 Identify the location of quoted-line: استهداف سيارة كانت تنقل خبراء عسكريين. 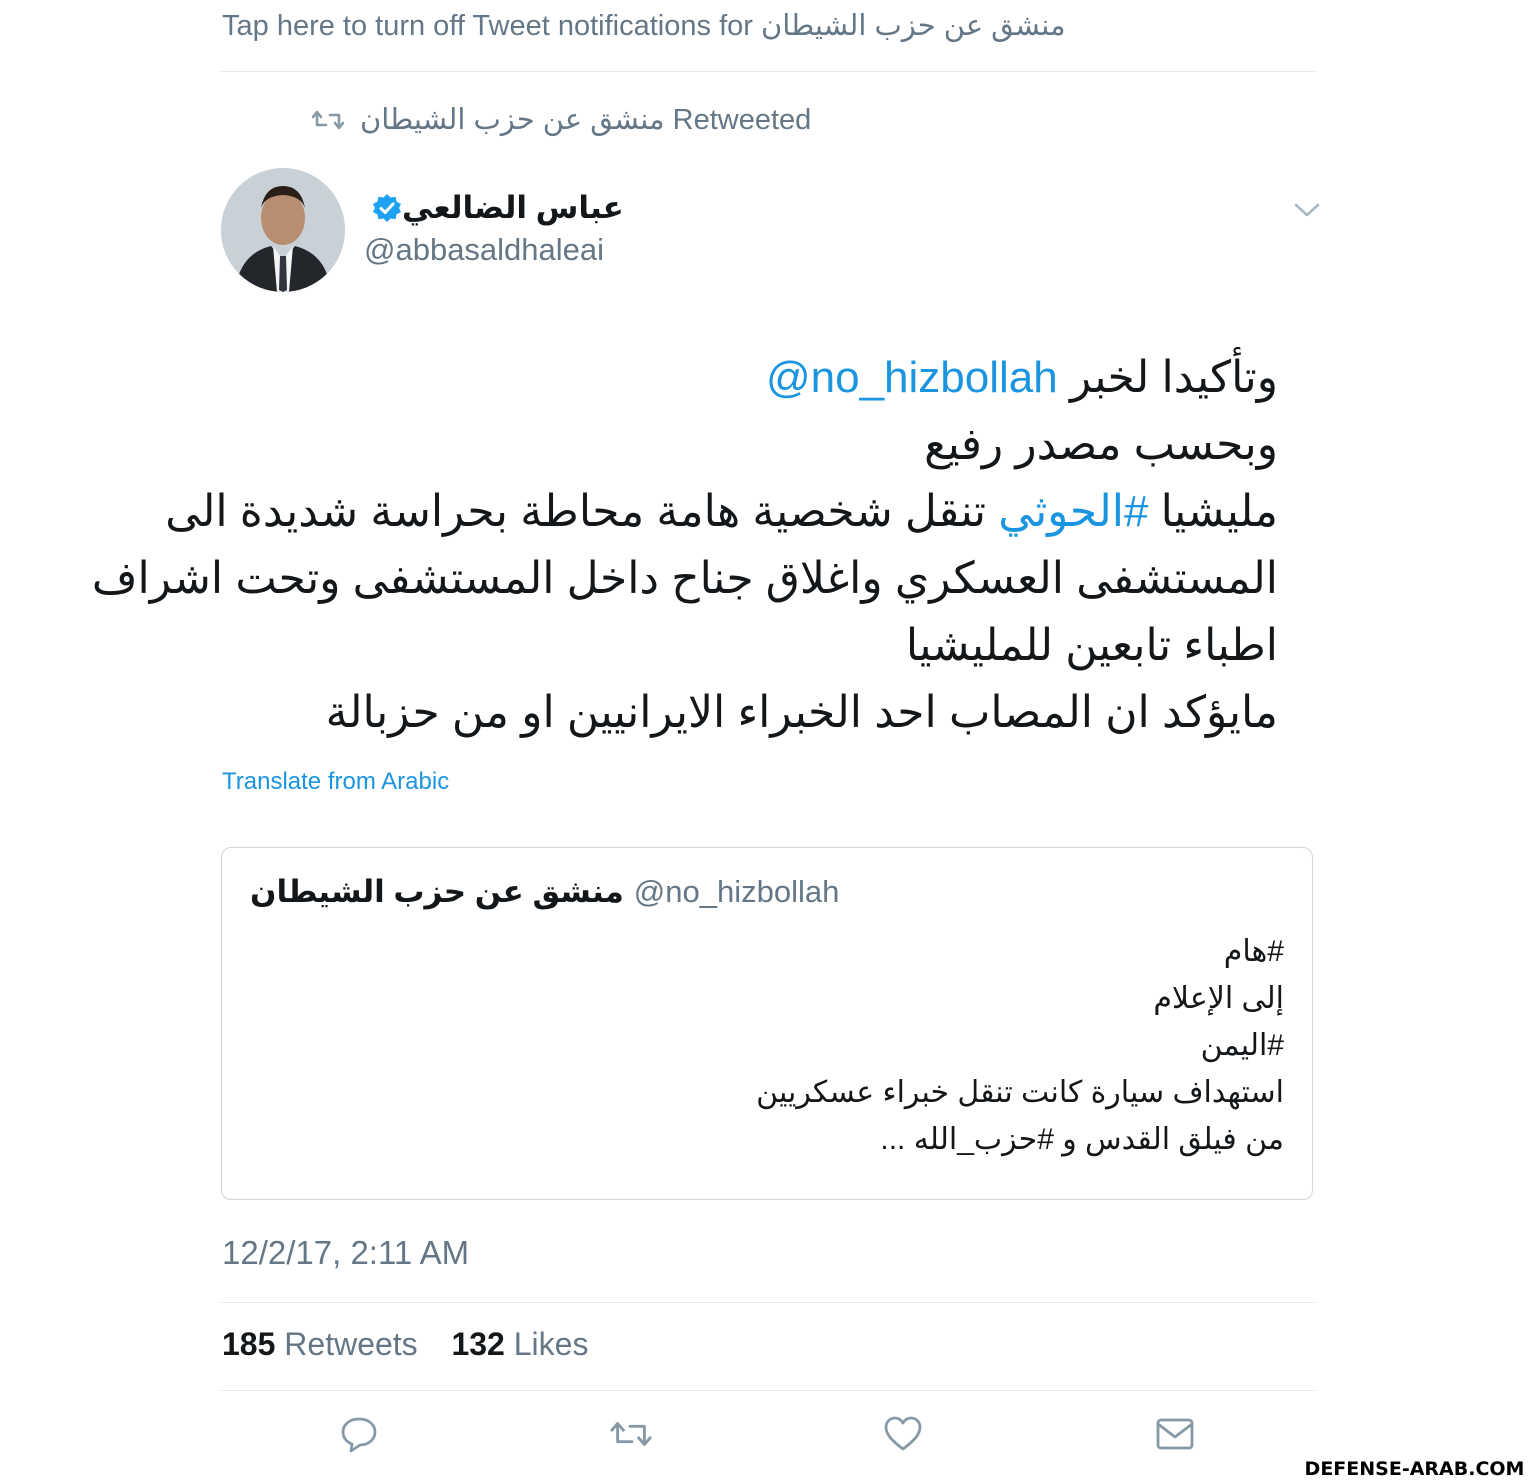
(1020, 1092).